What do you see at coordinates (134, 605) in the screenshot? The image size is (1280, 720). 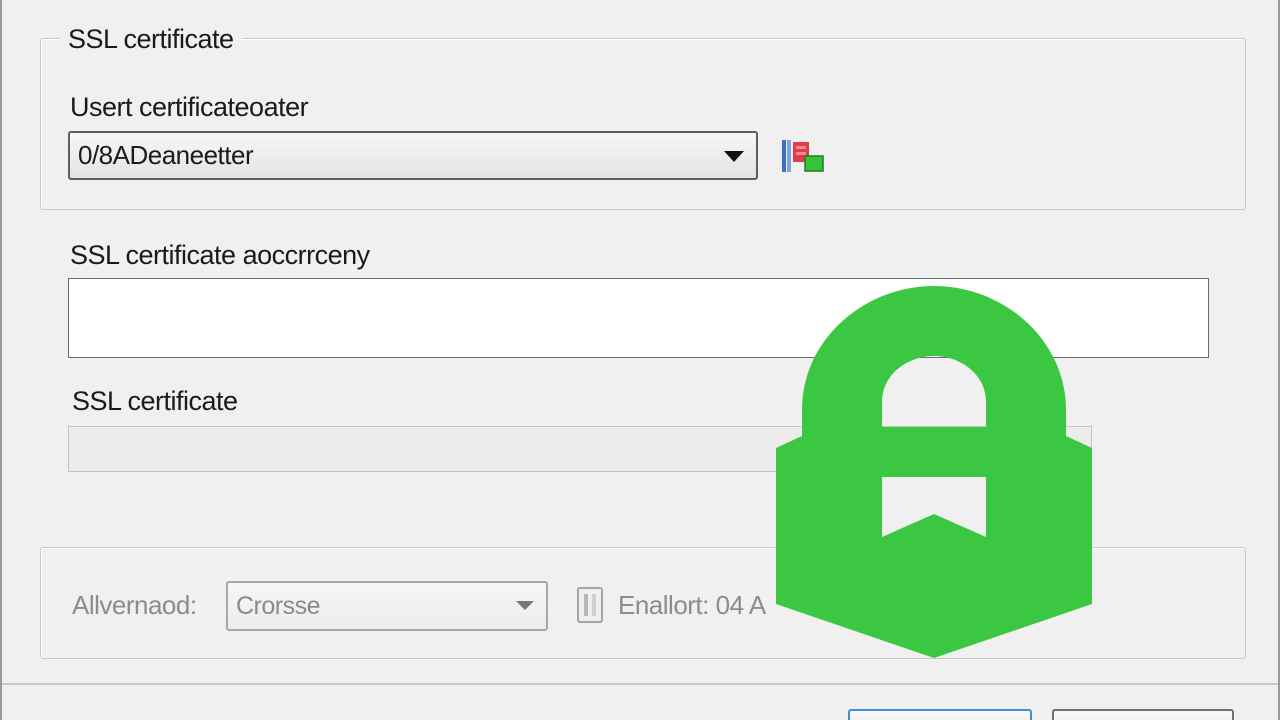 I see `advanced-label: Allvernaod:` at bounding box center [134, 605].